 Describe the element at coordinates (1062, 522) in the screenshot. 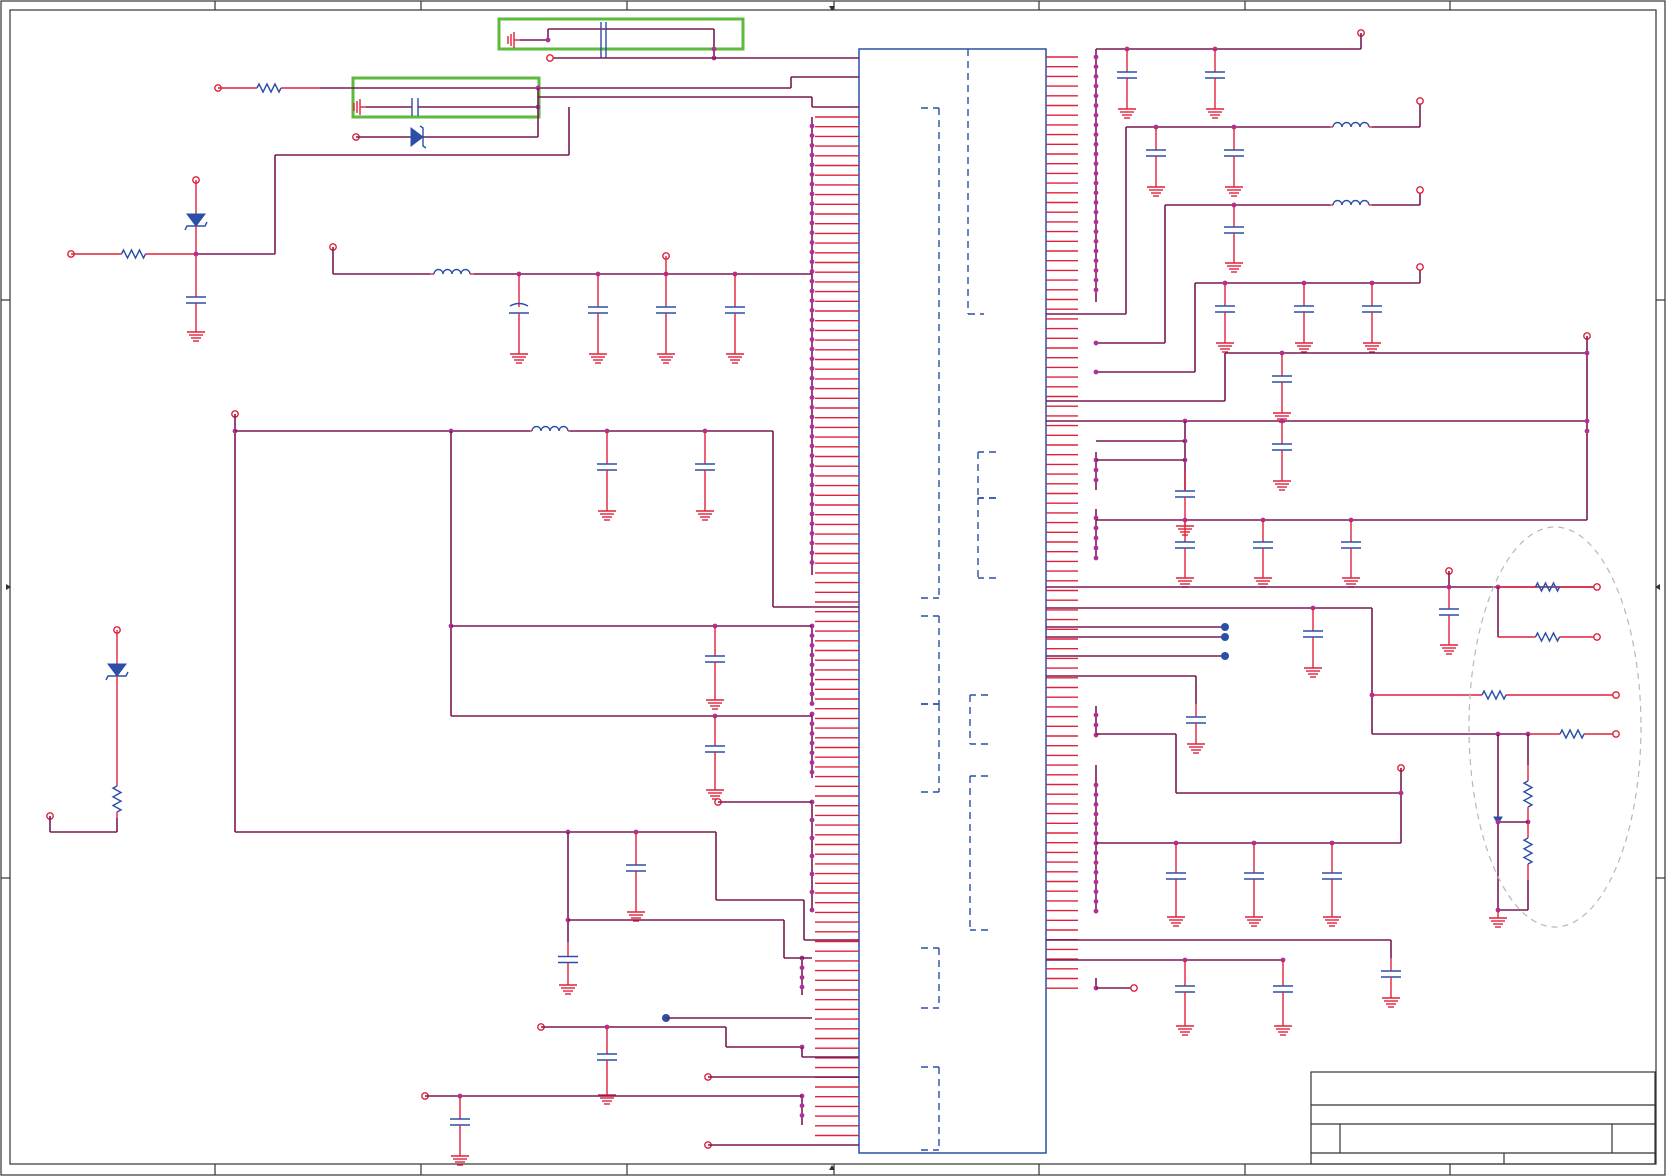

I see `ic-right-pins` at that location.